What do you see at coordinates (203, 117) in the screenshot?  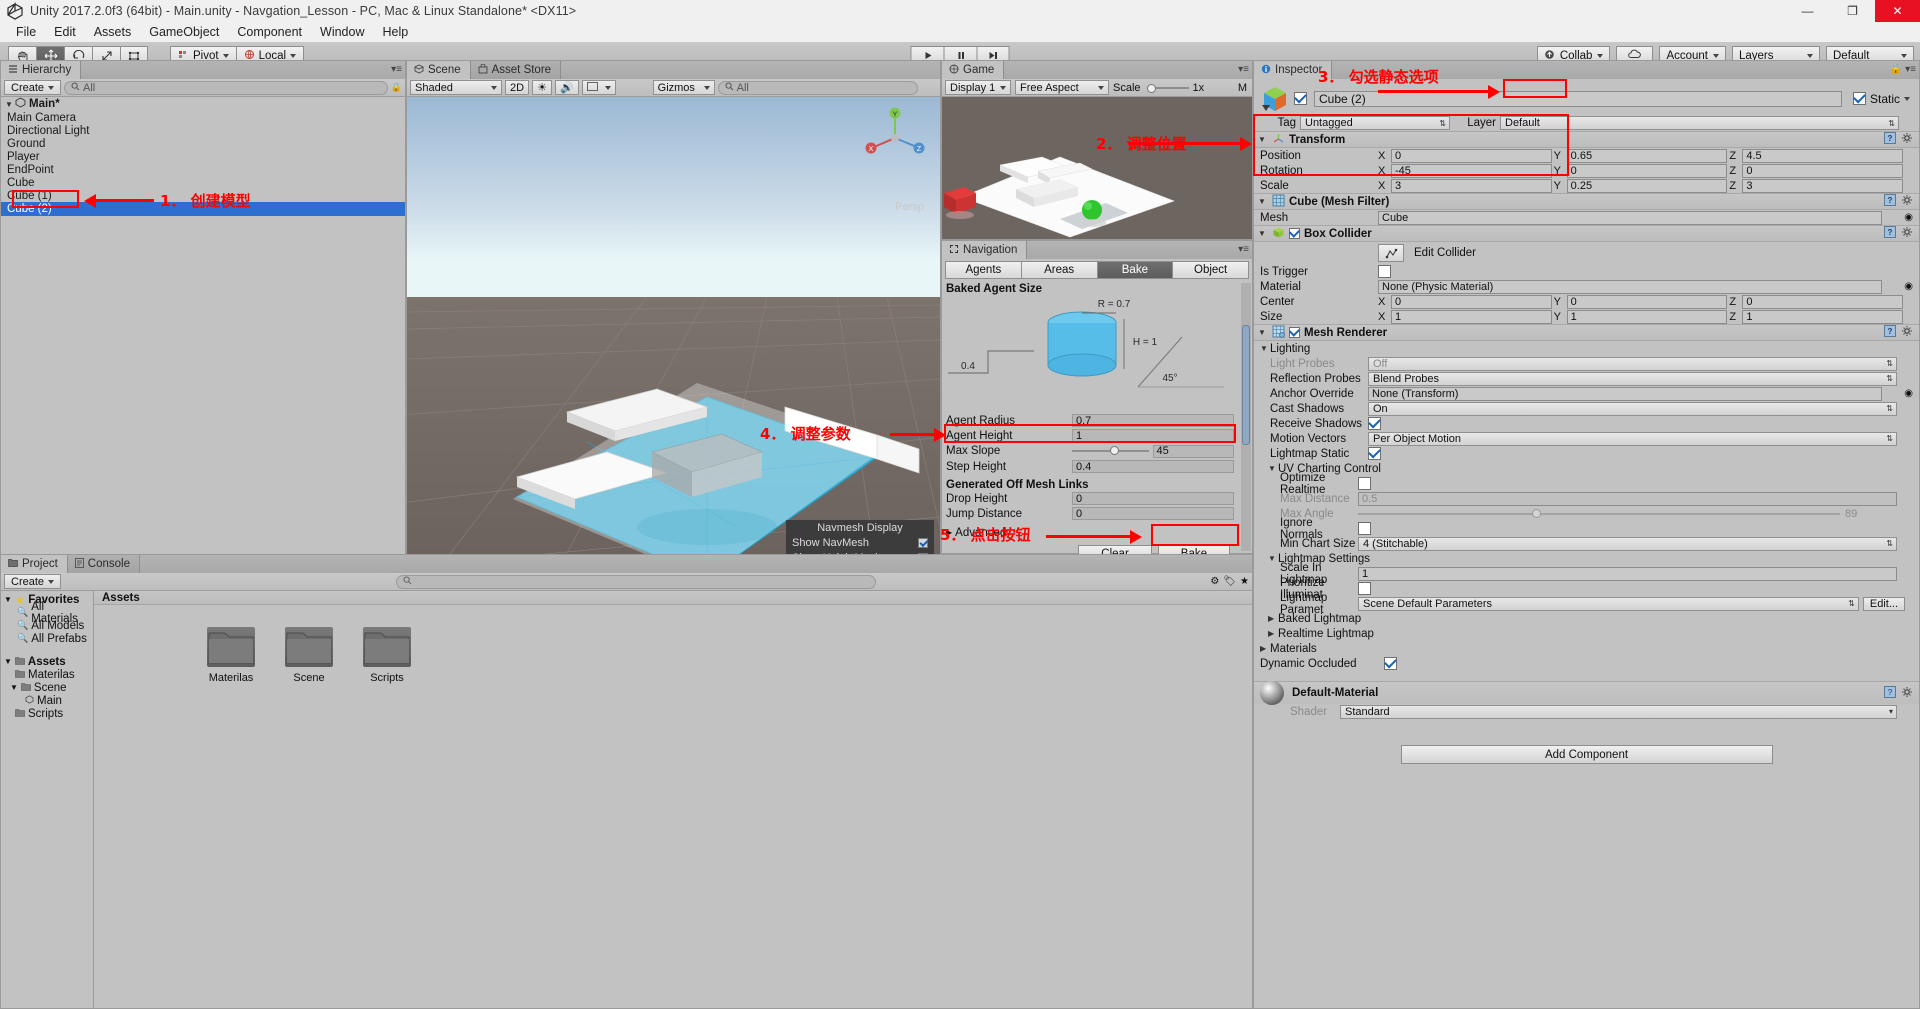 I see `list-item: Main Camera` at bounding box center [203, 117].